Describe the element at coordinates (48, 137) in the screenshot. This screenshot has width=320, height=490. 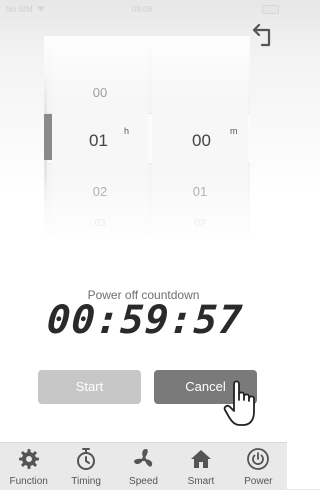
I see `picker-selection-indicator` at that location.